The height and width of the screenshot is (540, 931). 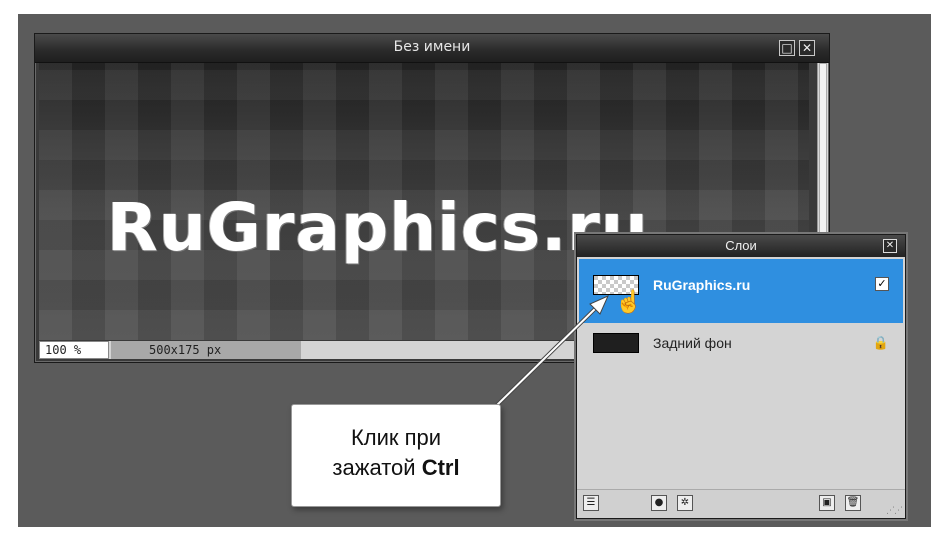 I want to click on callout-line2-prefix: зажатой, so click(x=377, y=467).